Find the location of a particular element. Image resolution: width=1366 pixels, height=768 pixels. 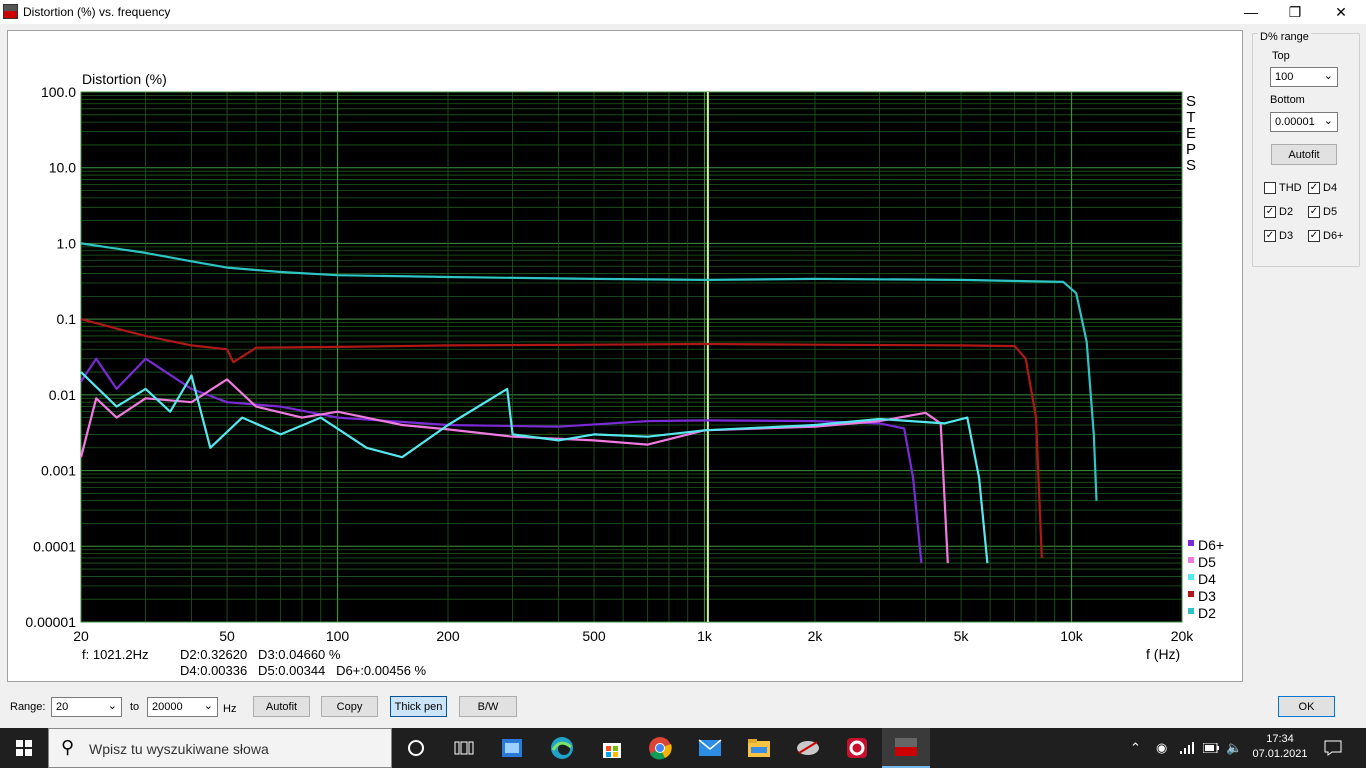

file-explorer-icon is located at coordinates (759, 748).